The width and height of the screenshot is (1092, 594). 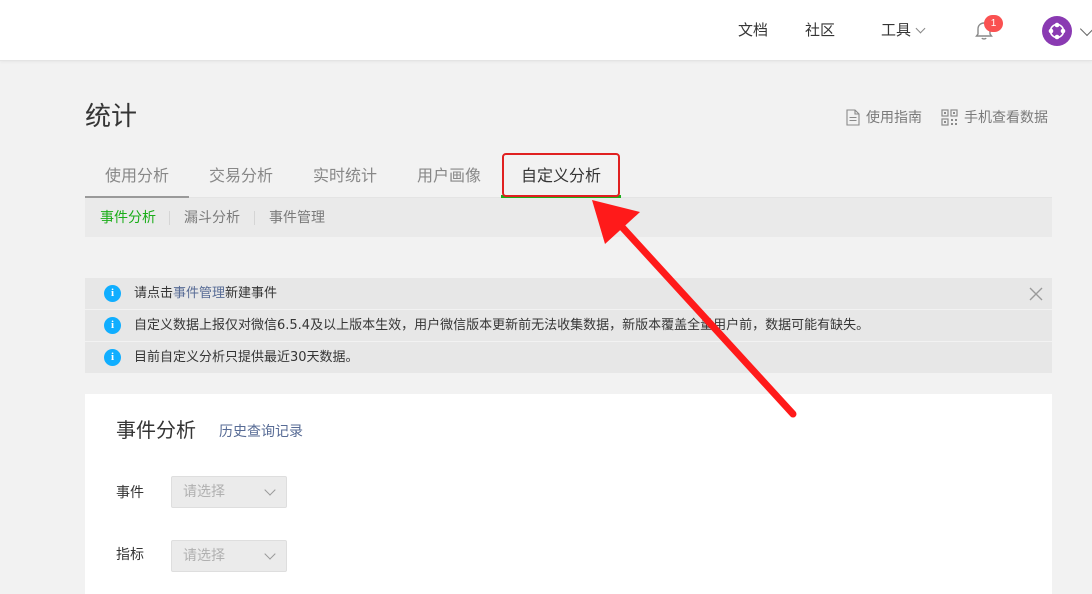 I want to click on close-icon, so click(x=1036, y=294).